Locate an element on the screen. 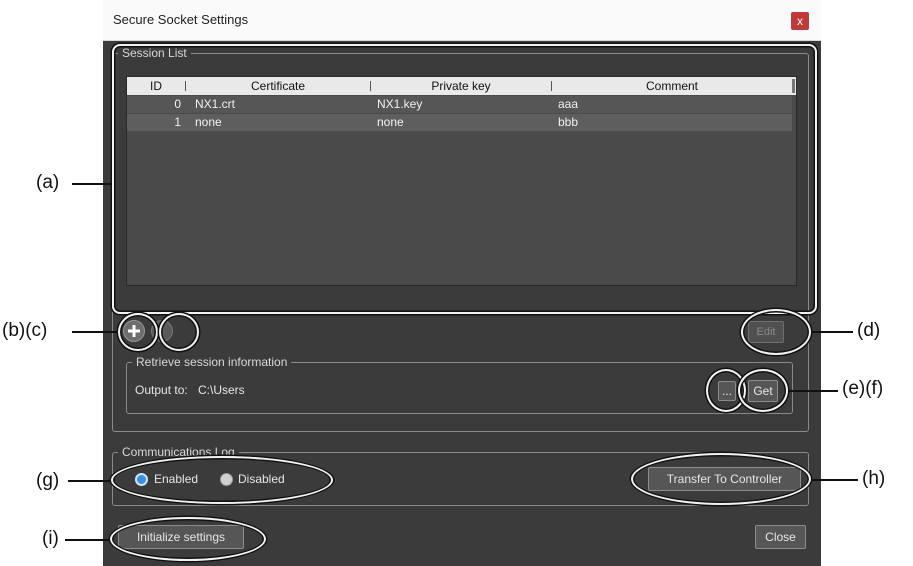  annotation-line-ef is located at coordinates (813, 391).